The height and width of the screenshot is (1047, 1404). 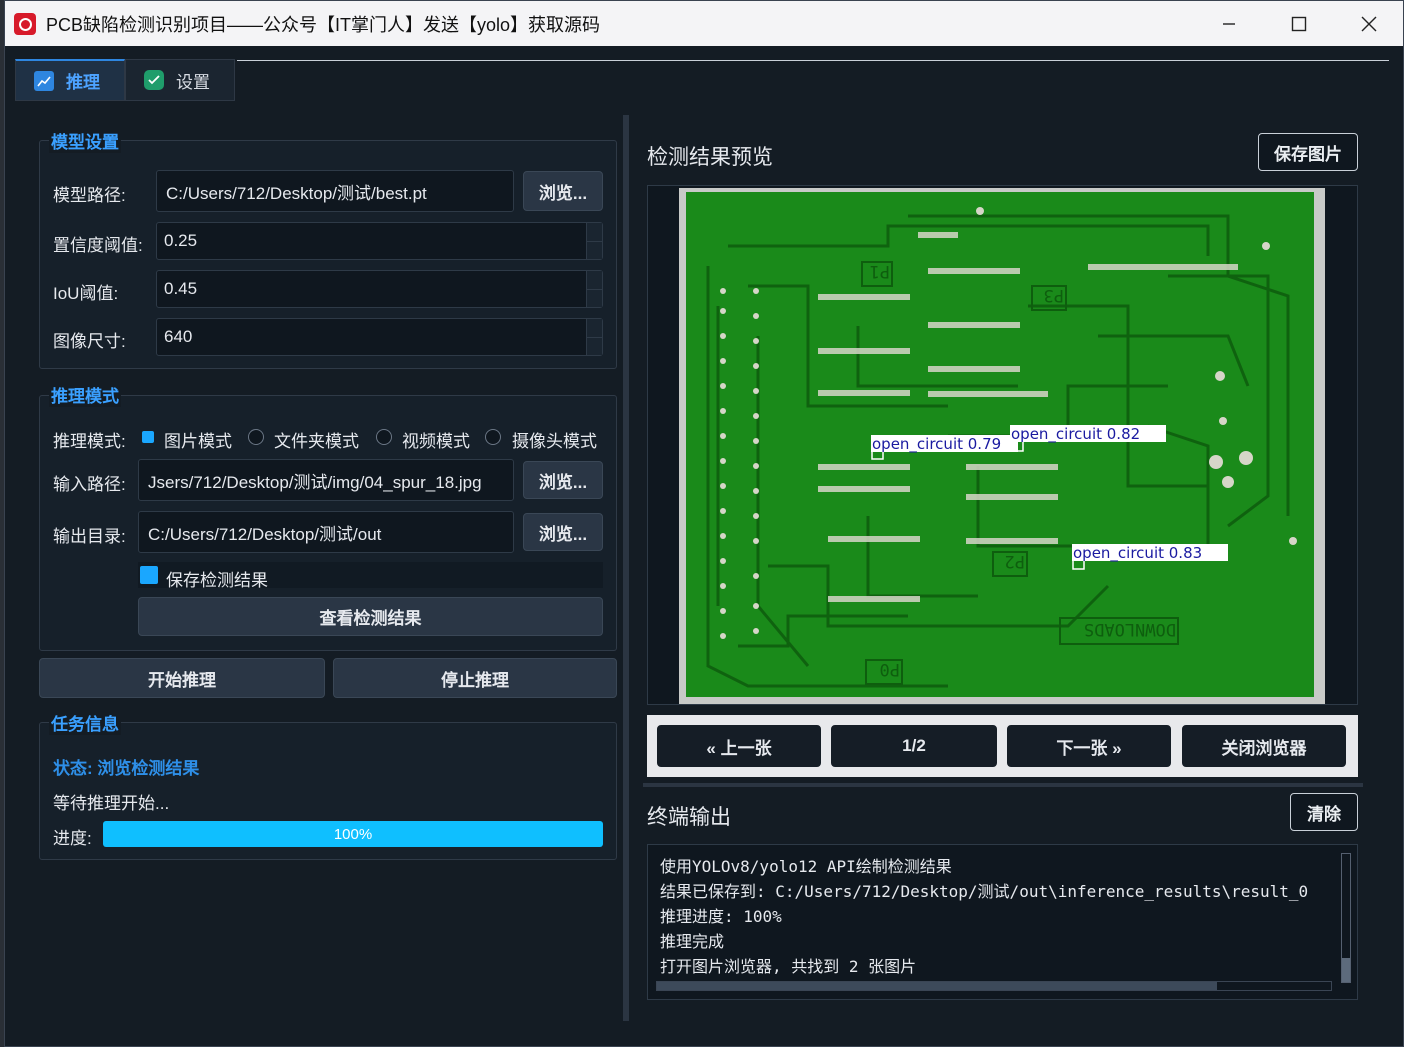 I want to click on terminal-vscroll-thumb, so click(x=1346, y=970).